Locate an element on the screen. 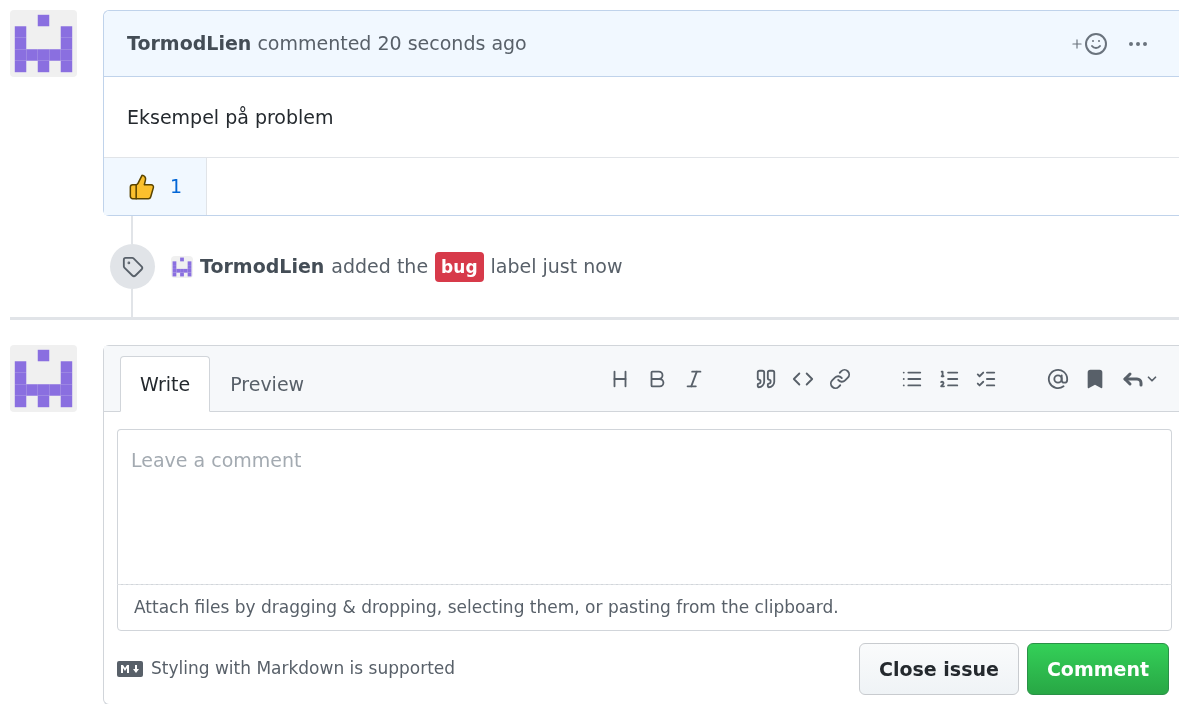 The image size is (1179, 704). attach-area: Attach files by dragging & dropping, selecting them, or pasting from the clipboard. is located at coordinates (644, 607).